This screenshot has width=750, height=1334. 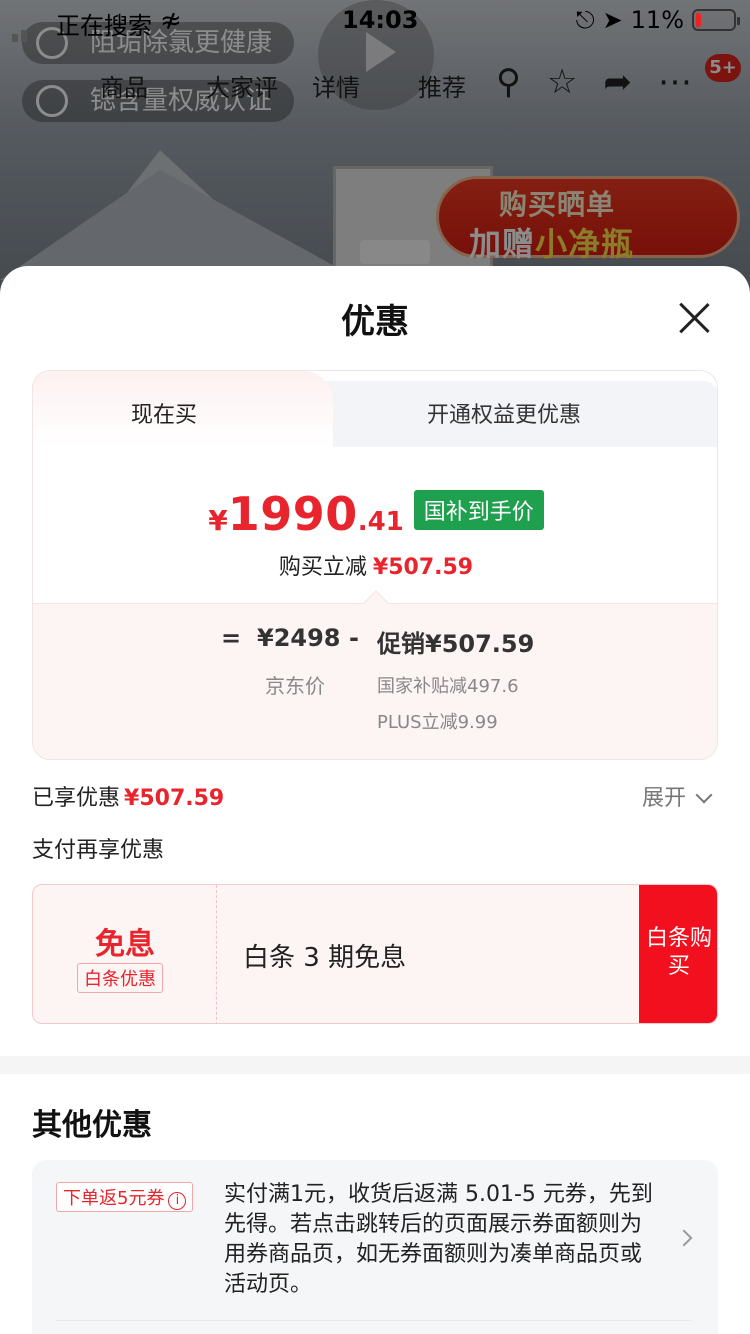 I want to click on info-icon: i, so click(x=177, y=1201).